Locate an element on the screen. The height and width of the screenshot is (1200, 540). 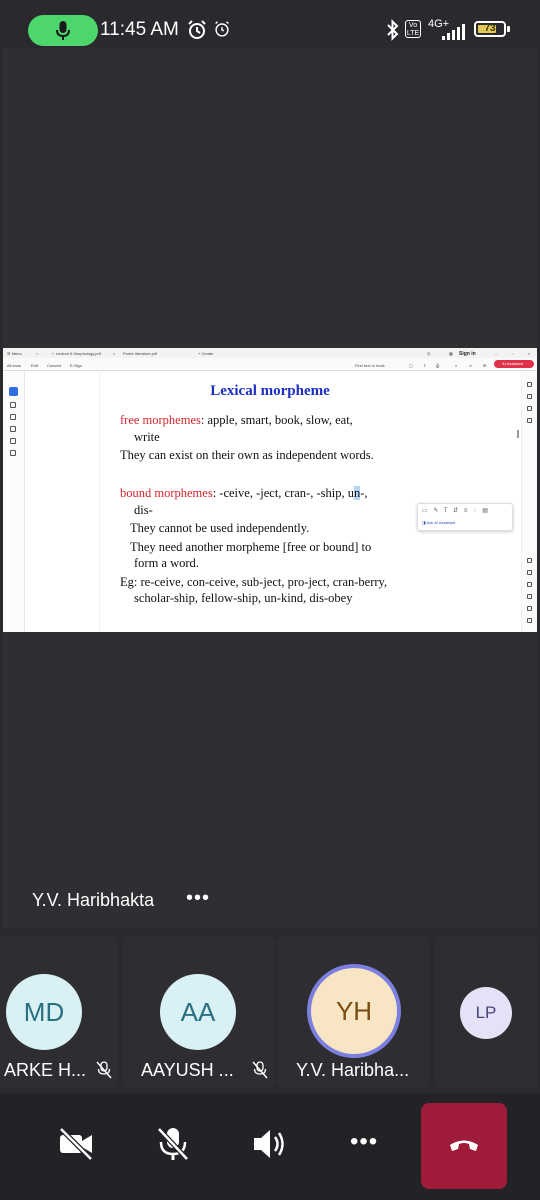
zoom-in-icon is located at coordinates (529, 608).